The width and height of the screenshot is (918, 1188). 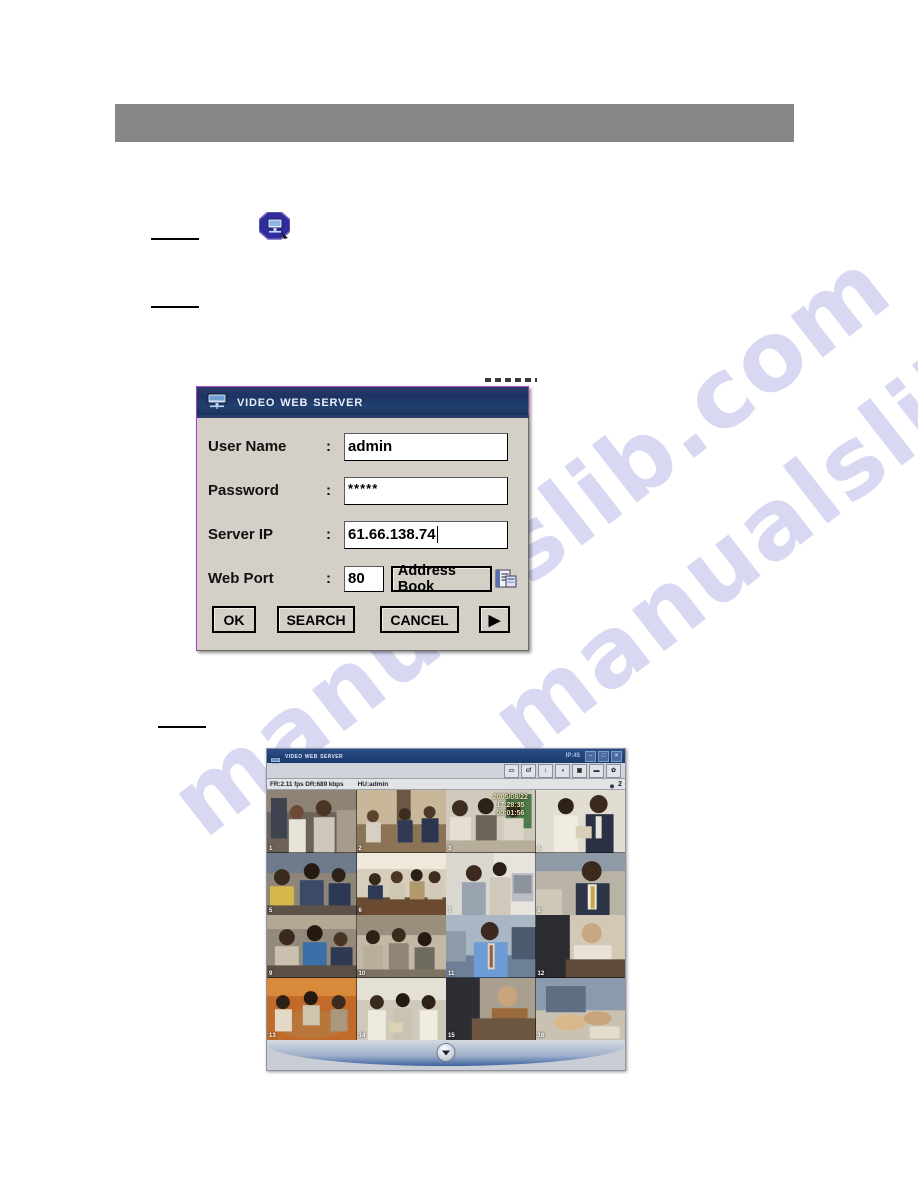 What do you see at coordinates (312, 821) in the screenshot?
I see `video-channel-cell: 1` at bounding box center [312, 821].